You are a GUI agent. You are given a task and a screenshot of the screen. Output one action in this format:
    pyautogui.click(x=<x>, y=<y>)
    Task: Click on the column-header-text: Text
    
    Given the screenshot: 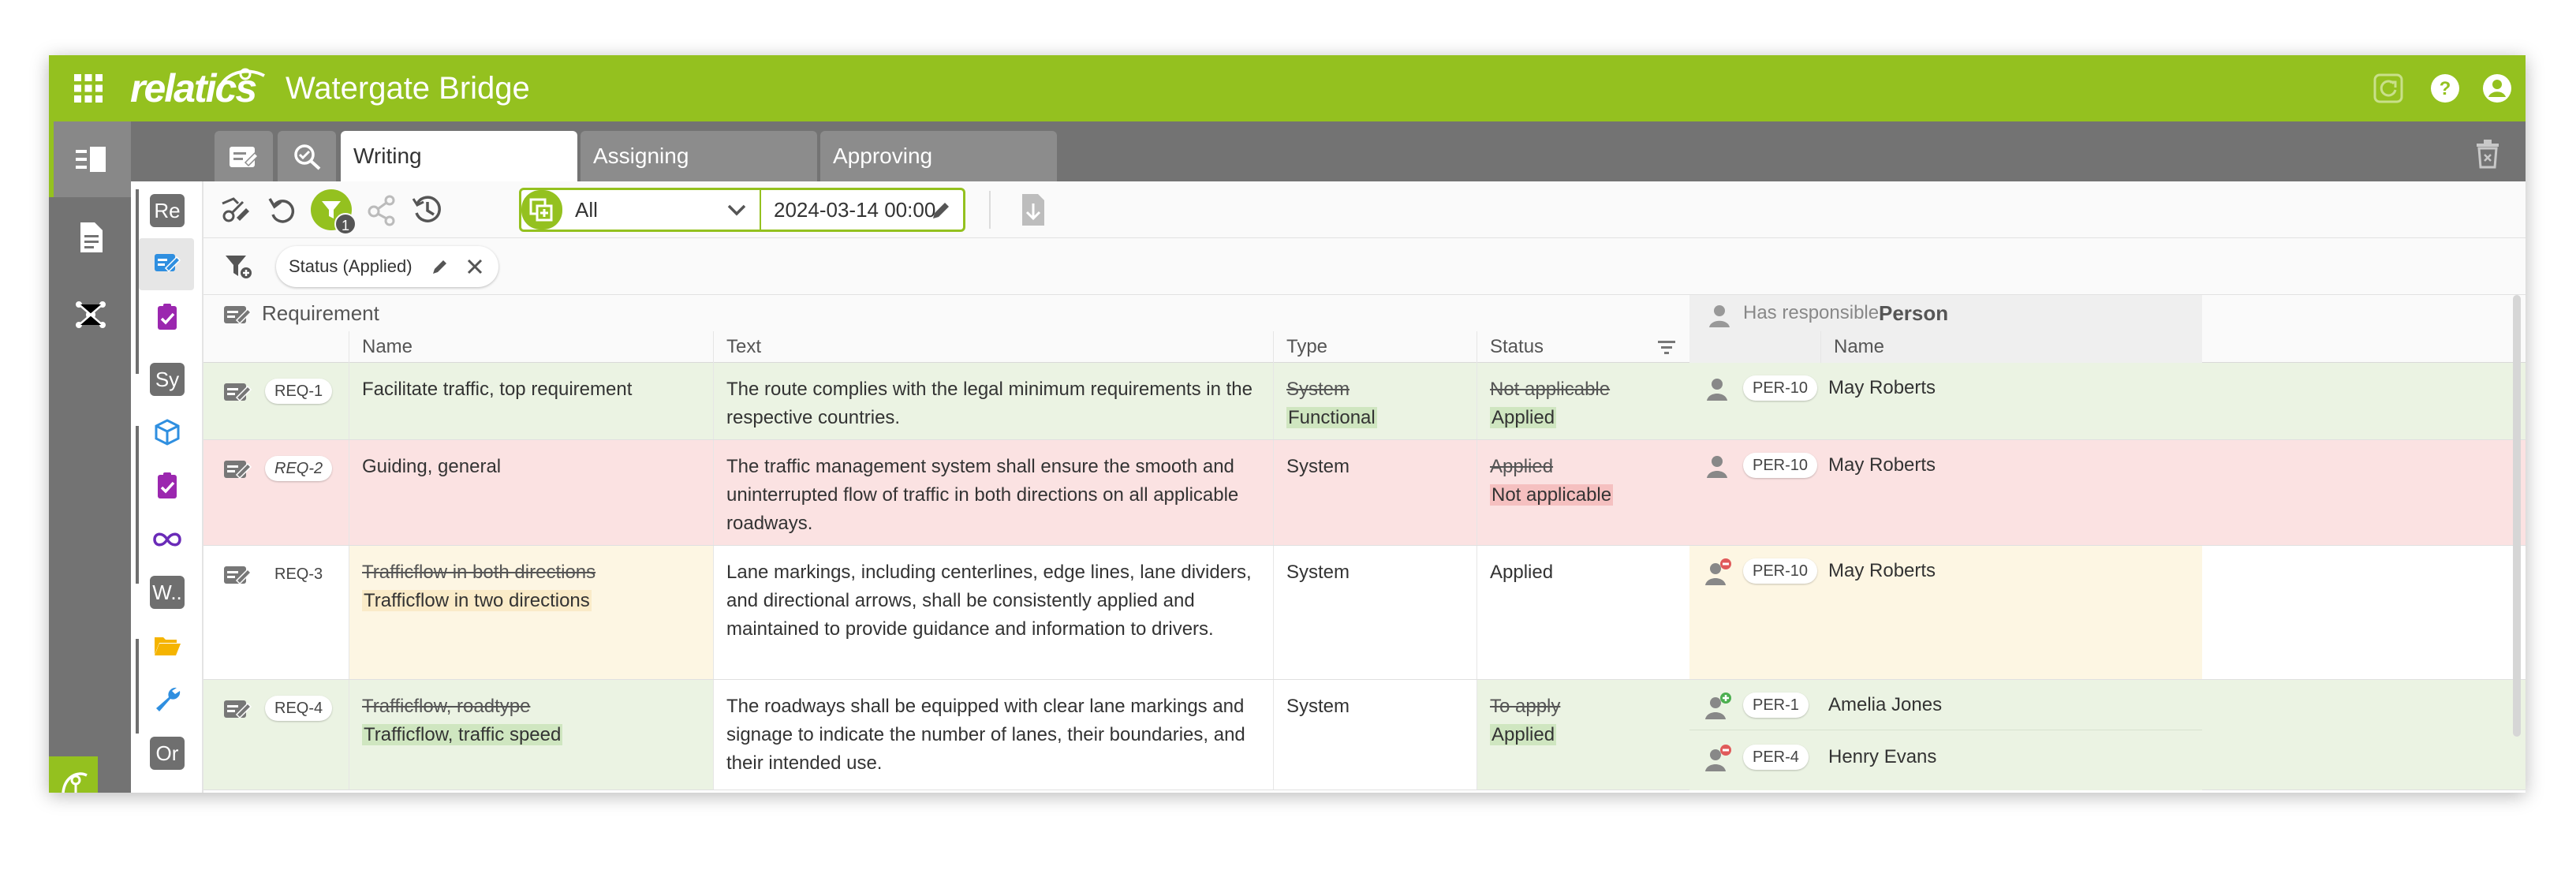 What is the action you would take?
    pyautogui.click(x=993, y=347)
    